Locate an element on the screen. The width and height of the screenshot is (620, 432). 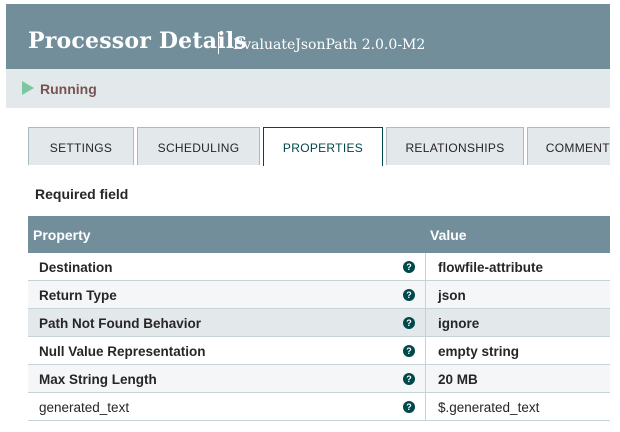
tab-properties: PROPERTIES is located at coordinates (323, 146).